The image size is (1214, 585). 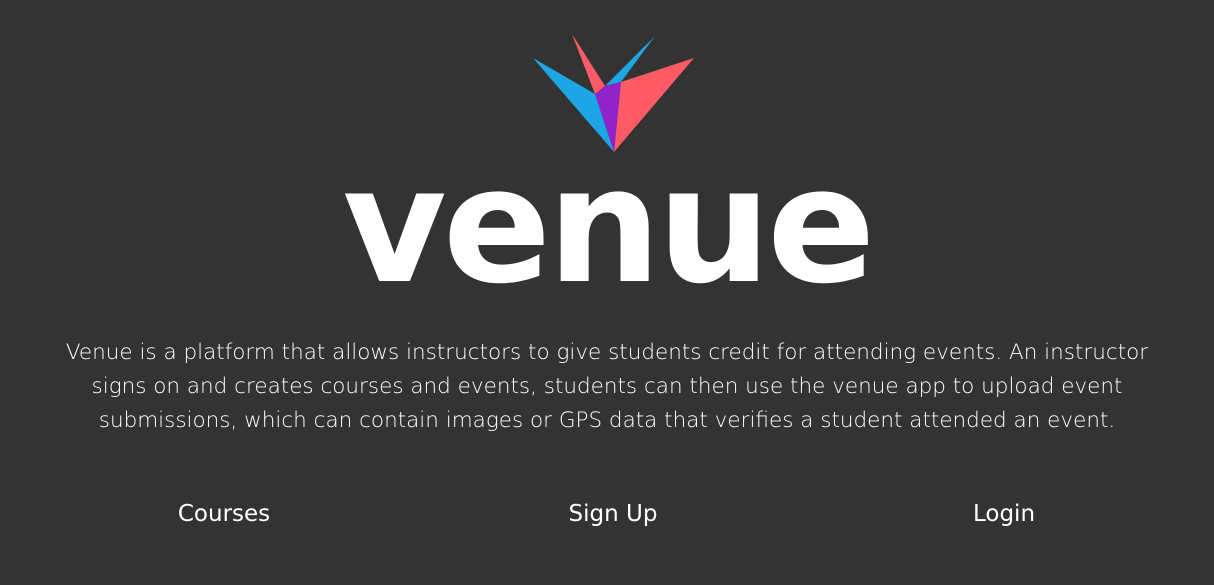 What do you see at coordinates (608, 225) in the screenshot?
I see `venue-wordmark: venue` at bounding box center [608, 225].